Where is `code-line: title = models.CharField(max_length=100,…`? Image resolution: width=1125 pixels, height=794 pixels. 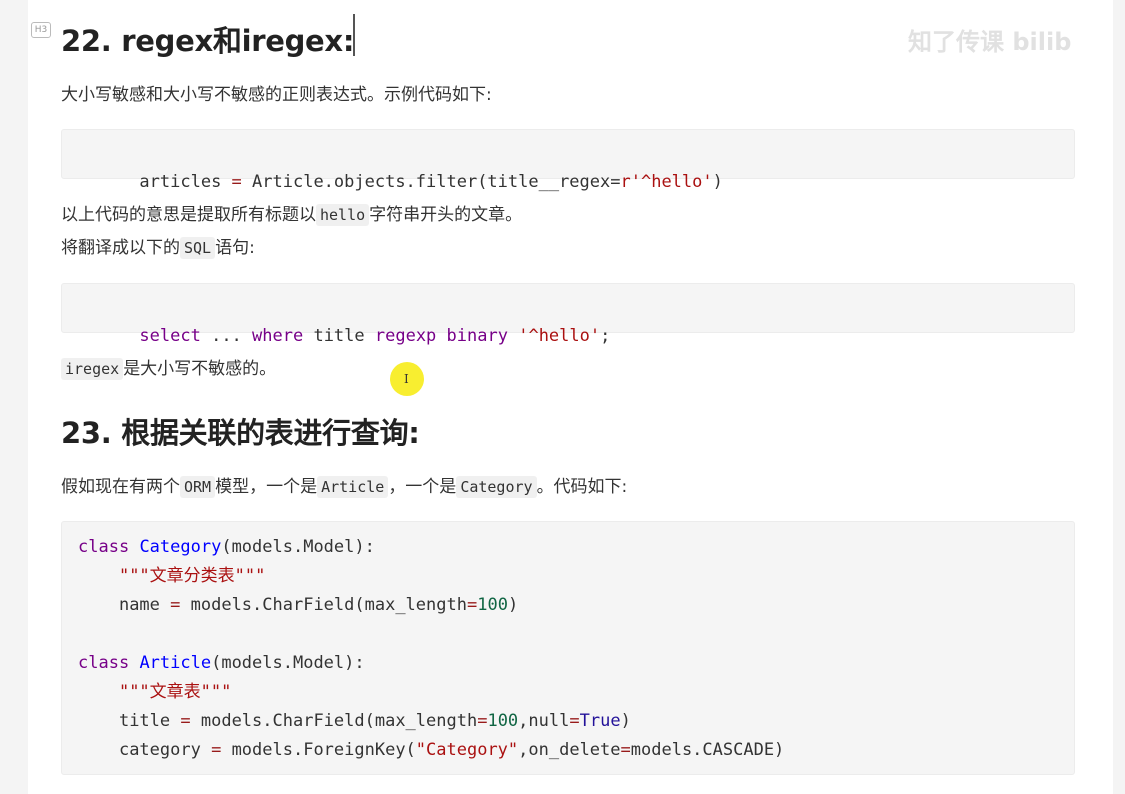 code-line: title = models.CharField(max_length=100,… is located at coordinates (576, 721).